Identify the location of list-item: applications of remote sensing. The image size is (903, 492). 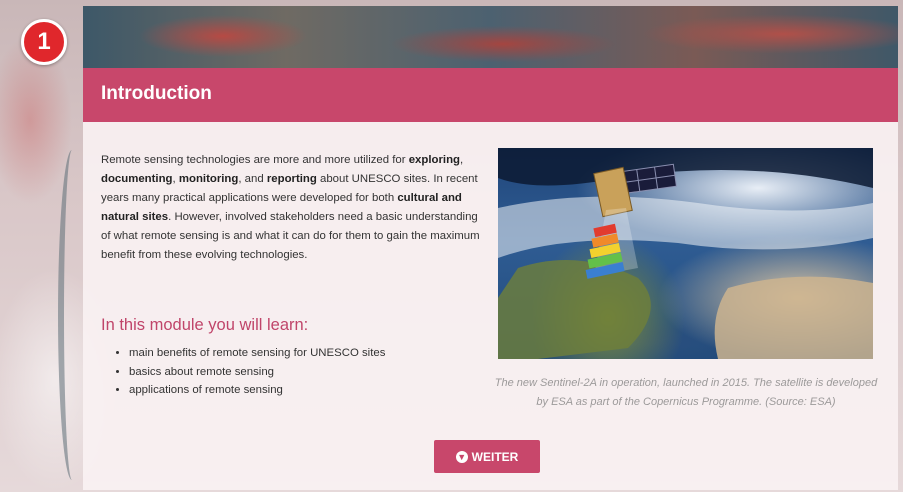
(257, 390).